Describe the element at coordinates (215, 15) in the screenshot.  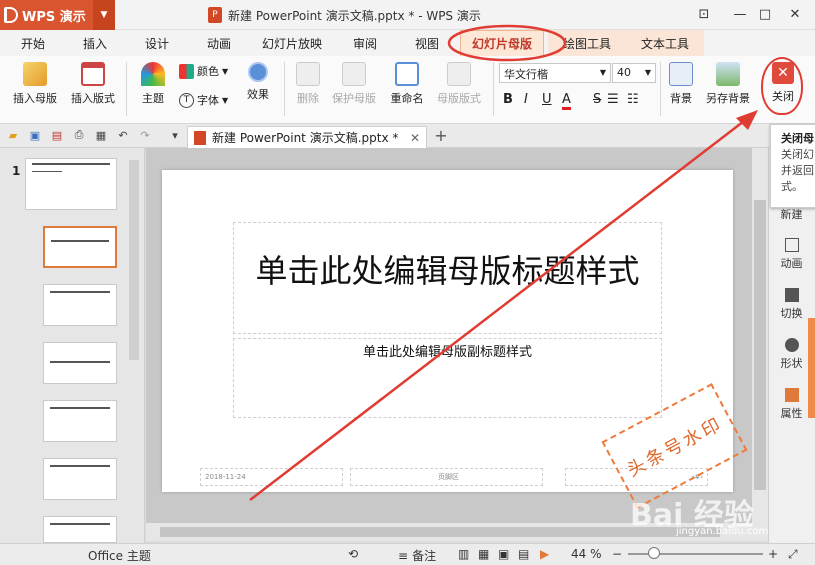
I see `ppt-file-icon: P` at that location.